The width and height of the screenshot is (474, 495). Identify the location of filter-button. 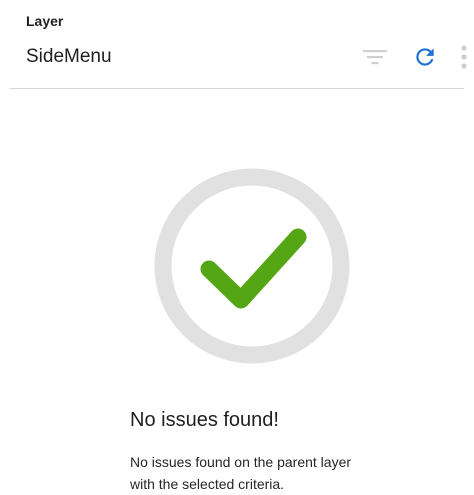
(375, 57).